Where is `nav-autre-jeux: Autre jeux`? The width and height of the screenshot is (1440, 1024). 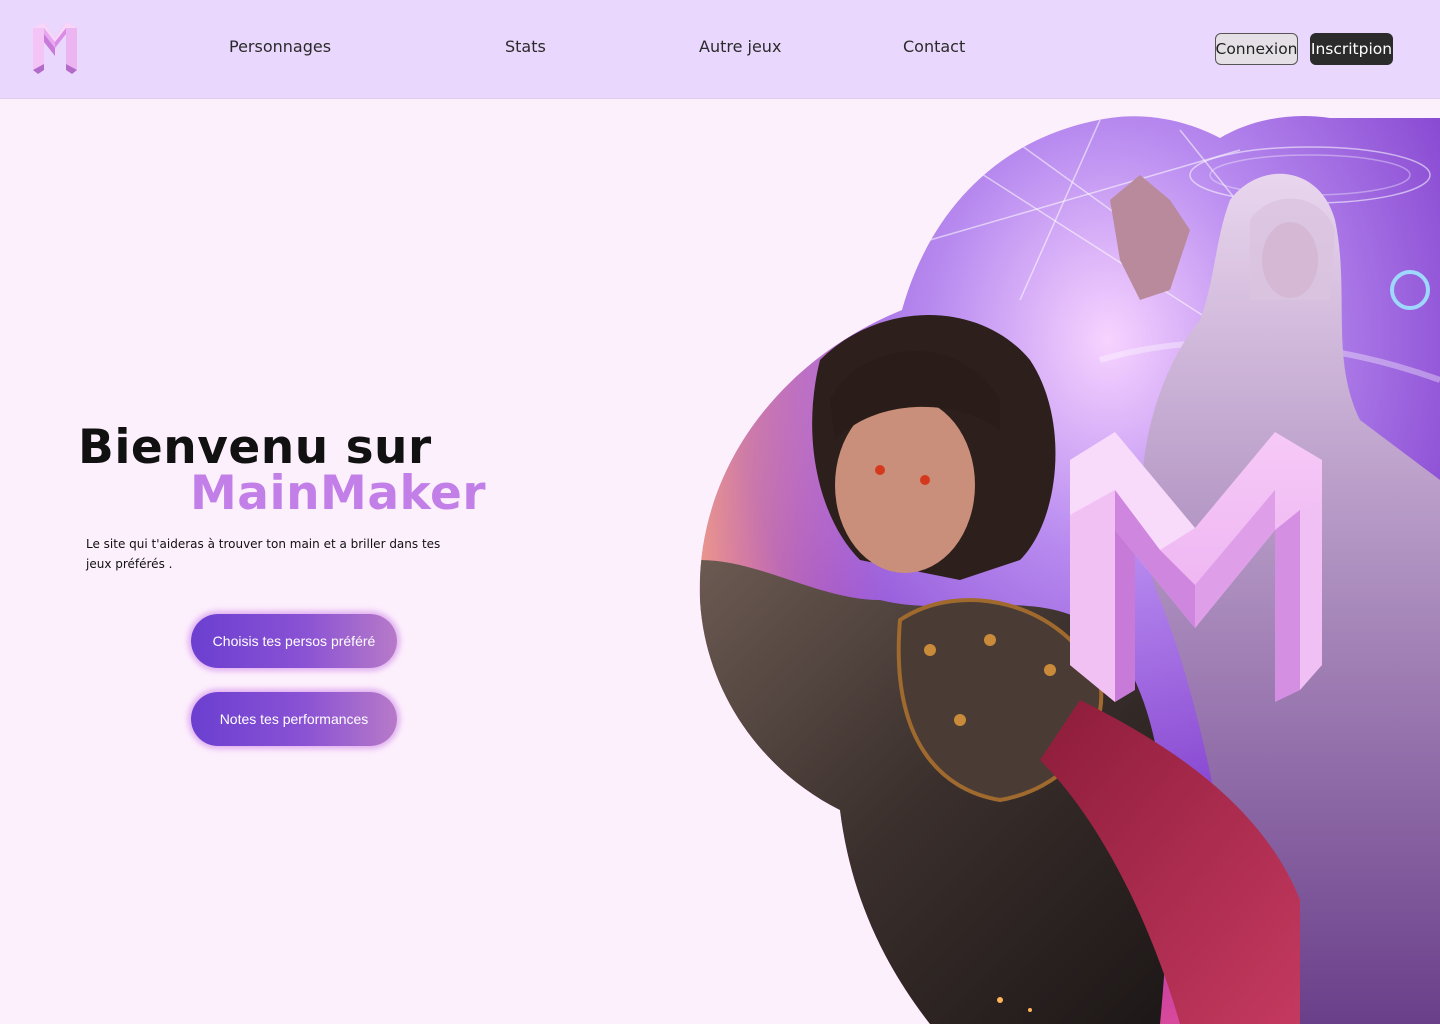
nav-autre-jeux: Autre jeux is located at coordinates (740, 46).